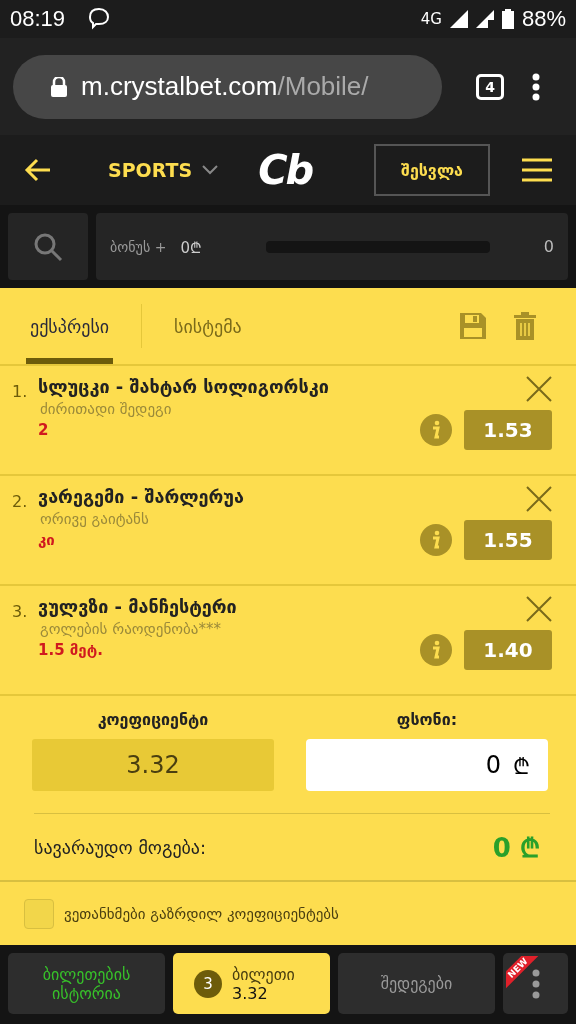 Image resolution: width=576 pixels, height=1024 pixels. What do you see at coordinates (490, 86) in the screenshot?
I see `tab-count-button: 4` at bounding box center [490, 86].